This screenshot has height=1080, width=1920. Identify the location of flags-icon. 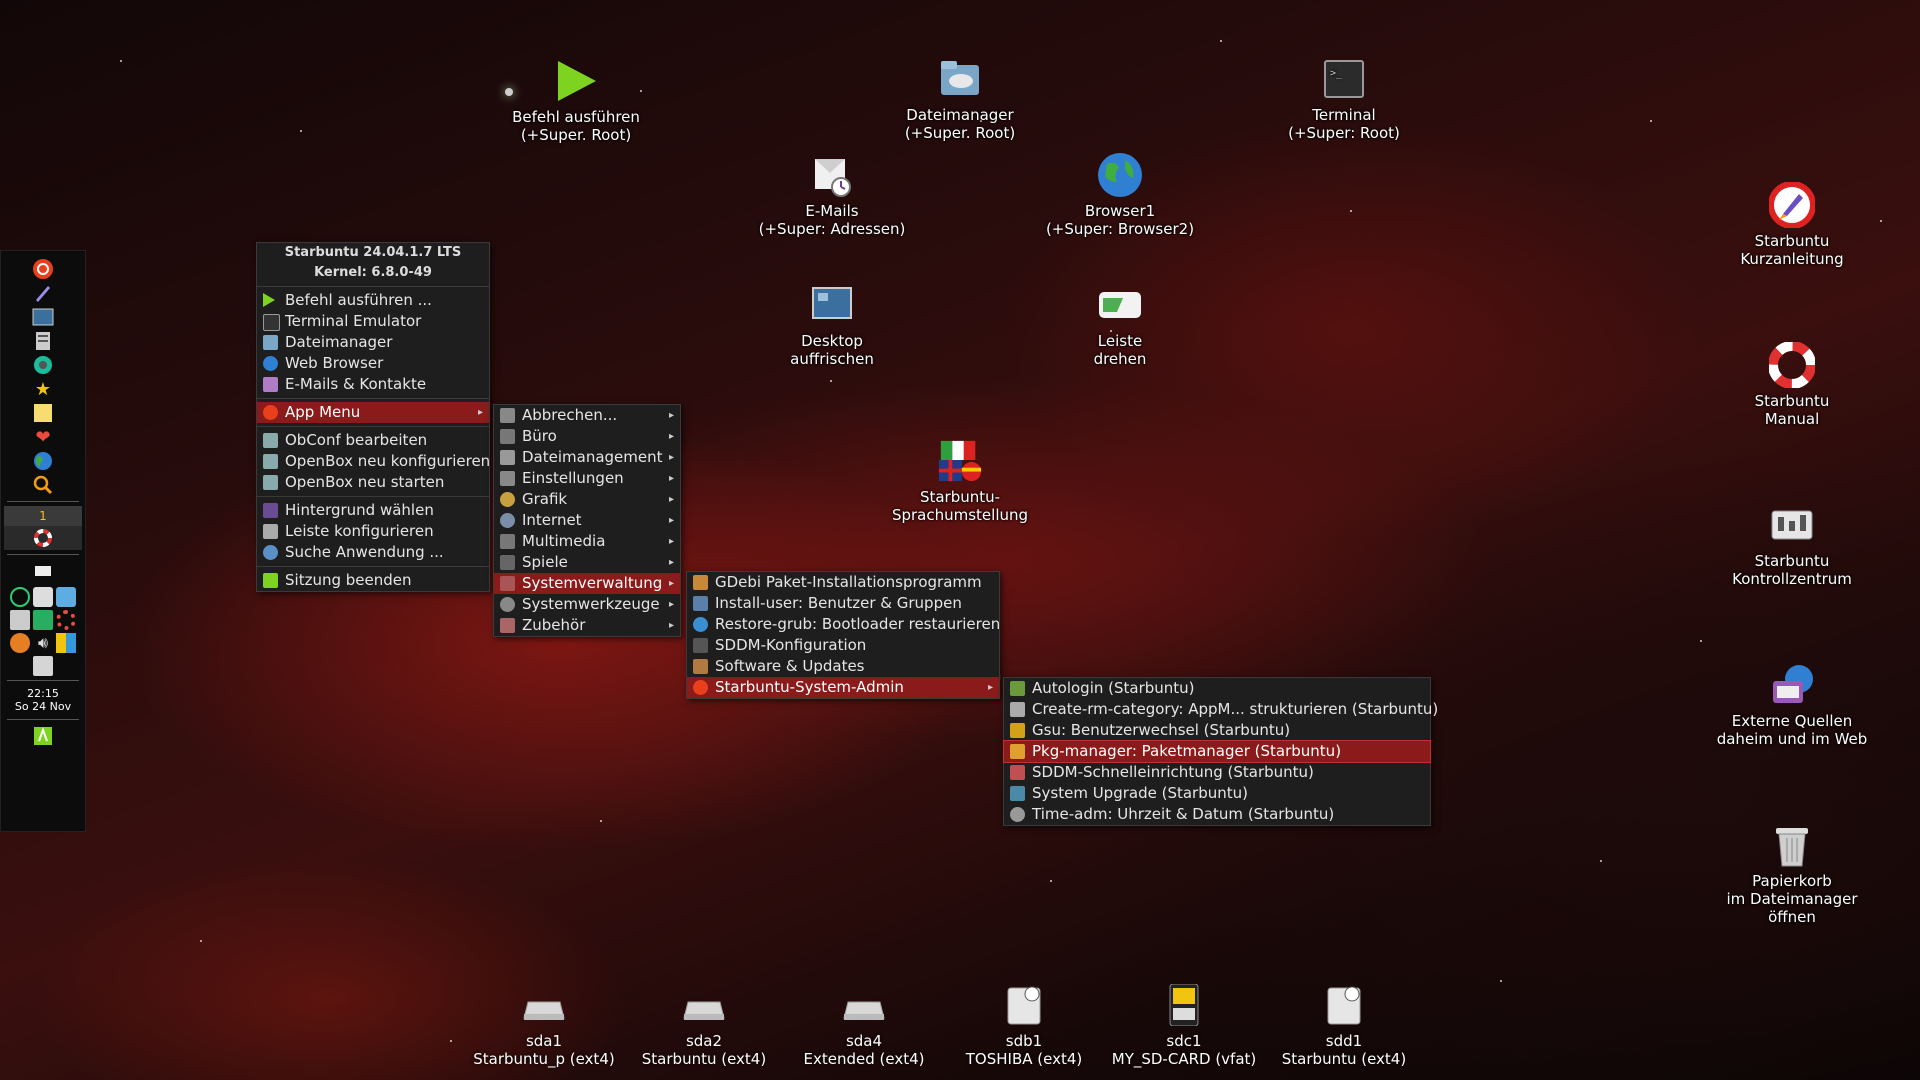
(960, 461).